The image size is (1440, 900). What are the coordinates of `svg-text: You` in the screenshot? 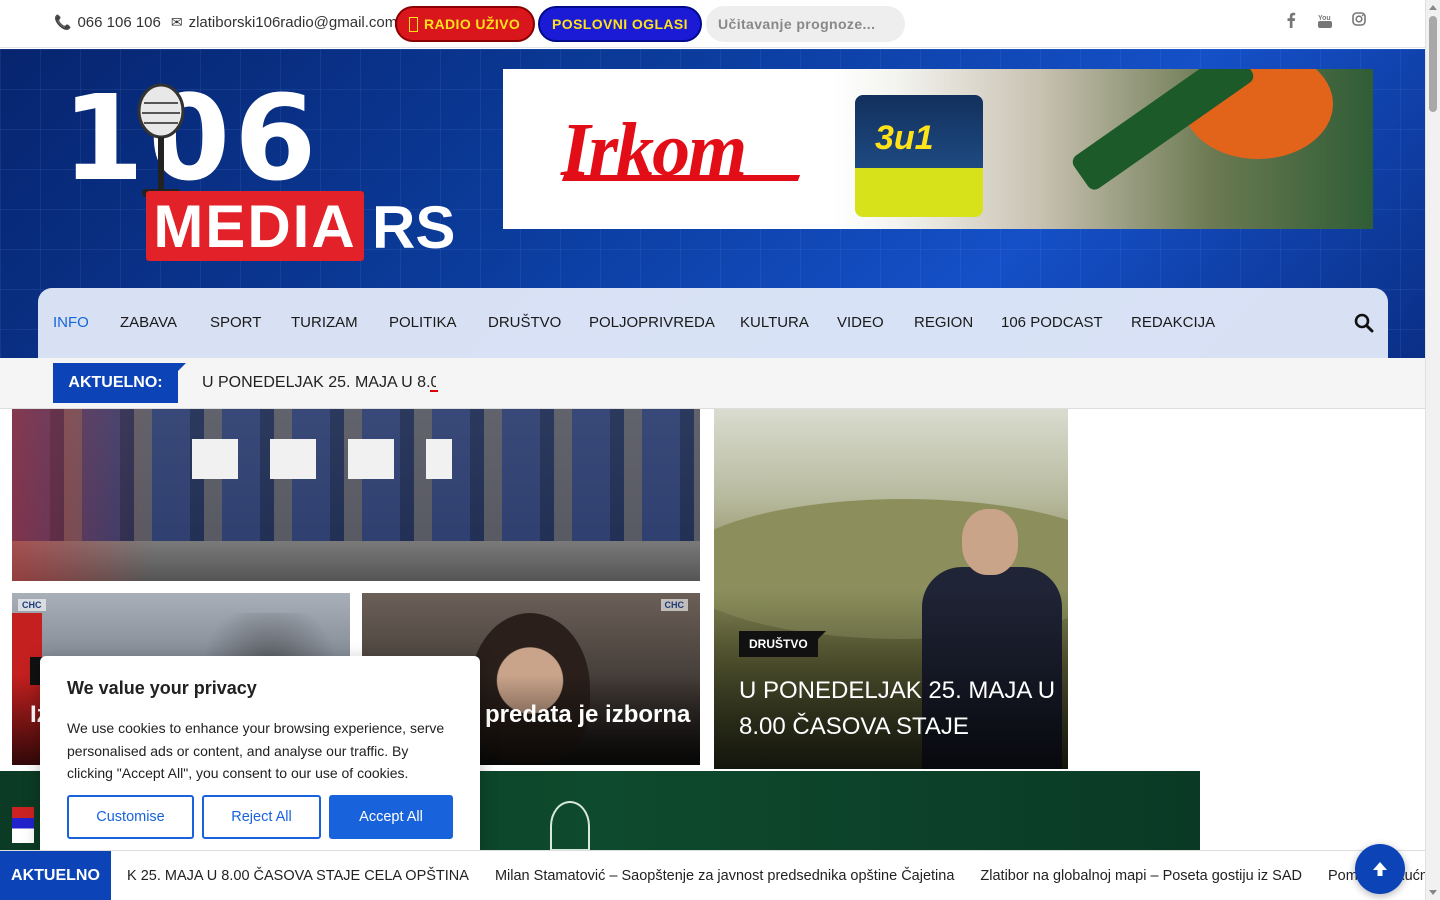 It's located at (1324, 18).